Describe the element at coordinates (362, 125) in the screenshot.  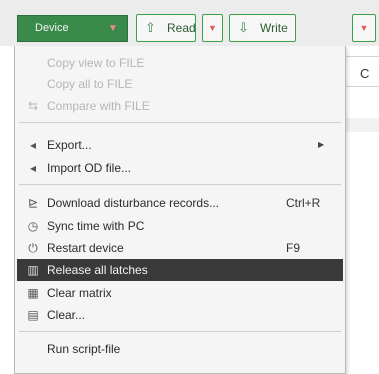
I see `background-field` at that location.